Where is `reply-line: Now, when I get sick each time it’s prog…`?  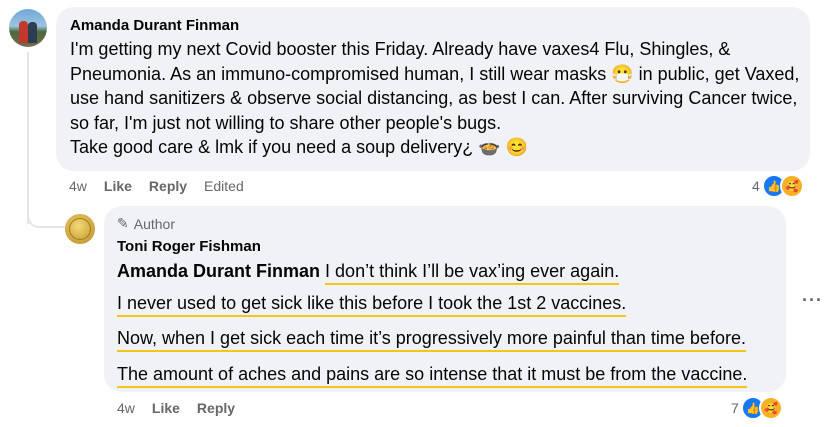
reply-line: Now, when I get sick each time it’s prog… is located at coordinates (431, 339).